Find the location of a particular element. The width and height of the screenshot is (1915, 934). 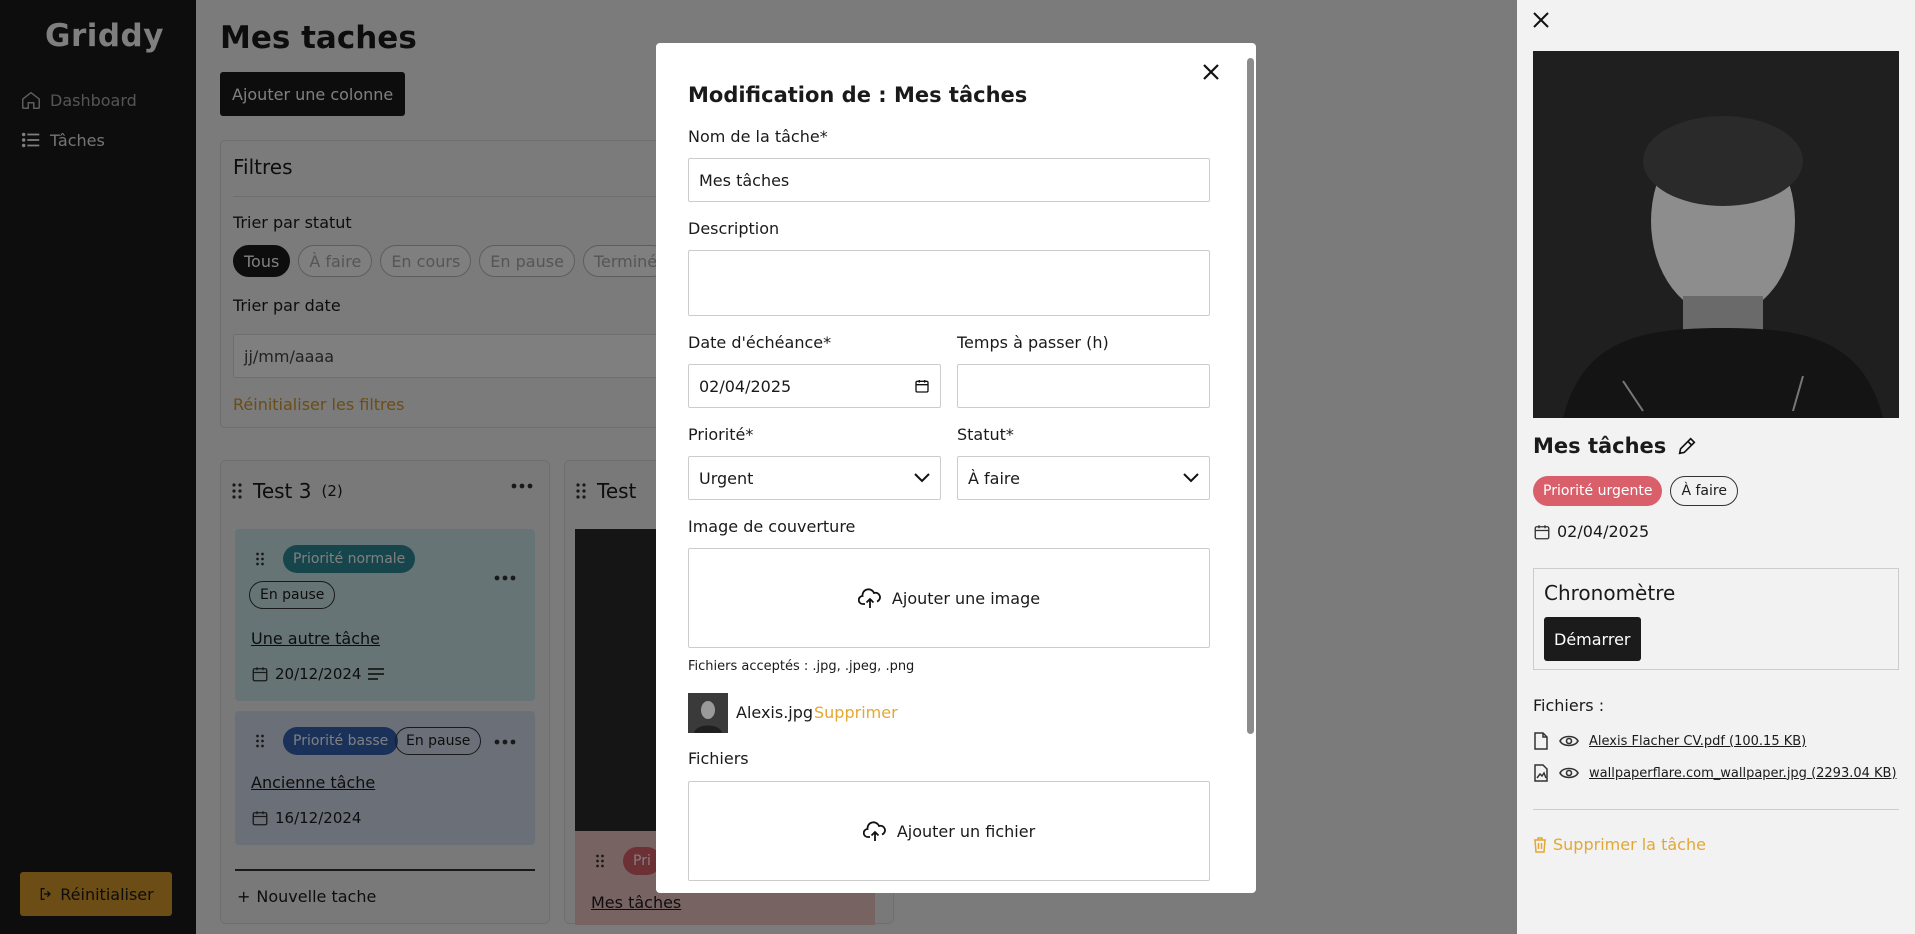

pencil-icon is located at coordinates (1687, 446).